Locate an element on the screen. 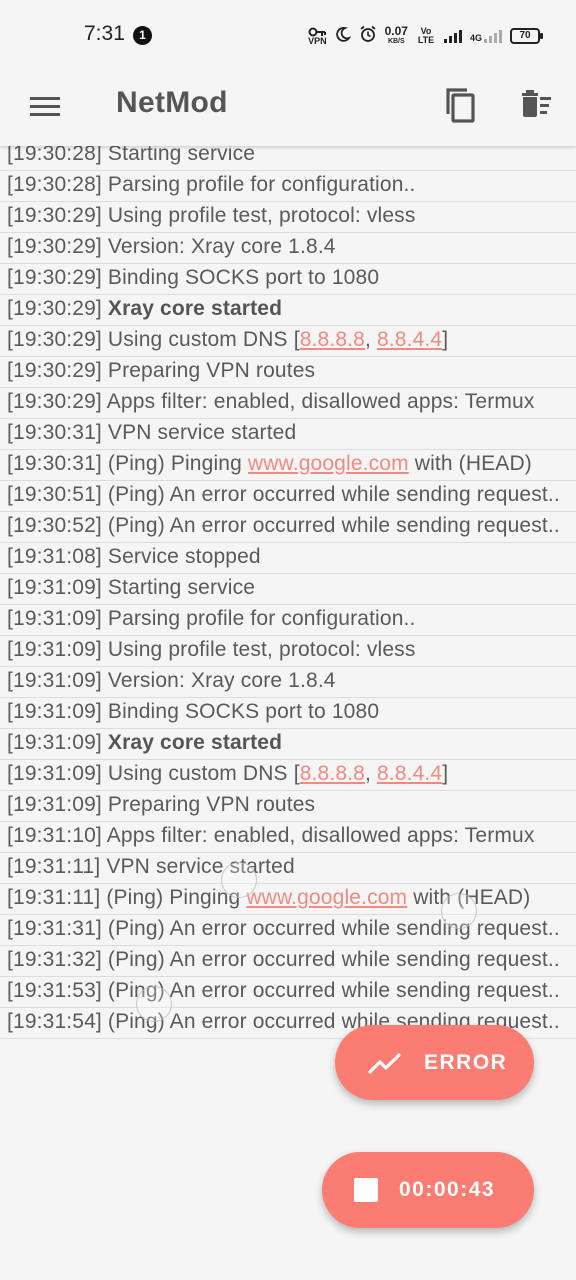 The image size is (576, 1280). clear-log-icon is located at coordinates (536, 103).